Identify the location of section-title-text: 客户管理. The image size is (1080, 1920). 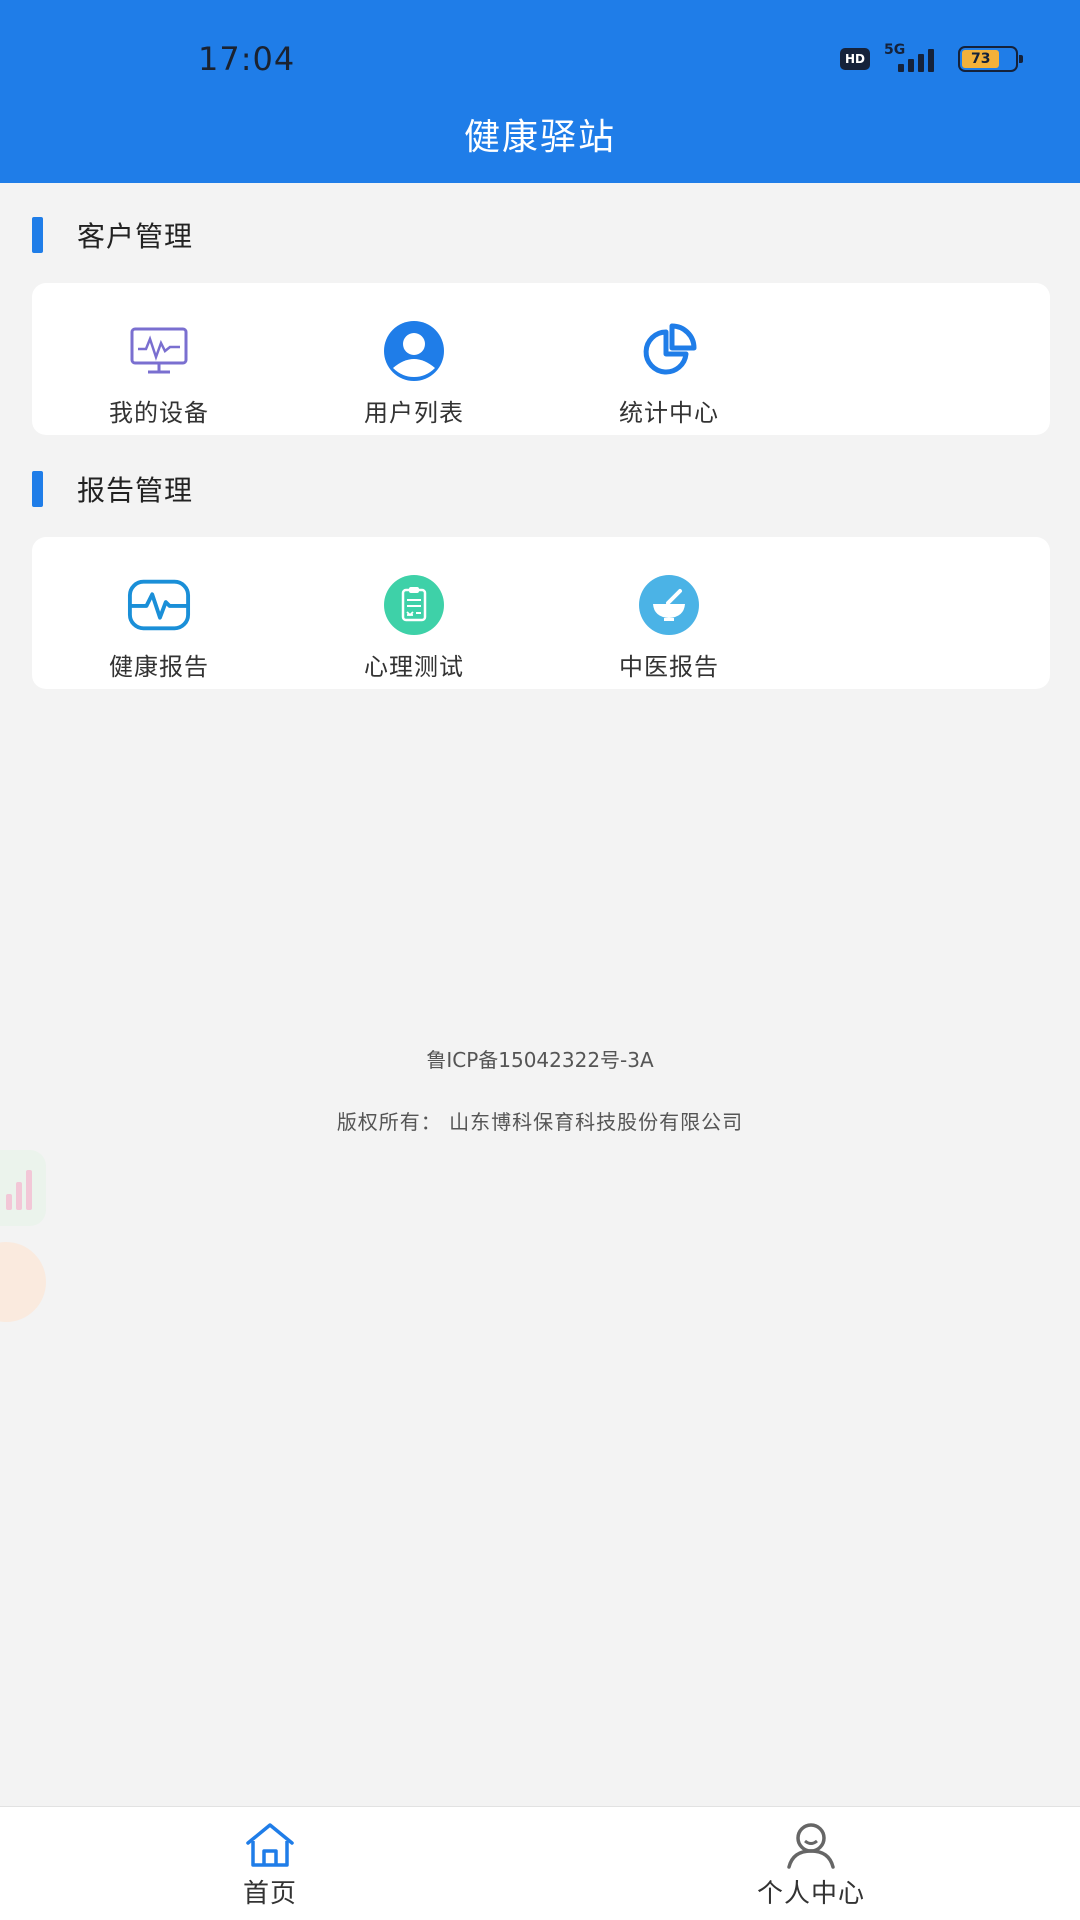
(135, 236).